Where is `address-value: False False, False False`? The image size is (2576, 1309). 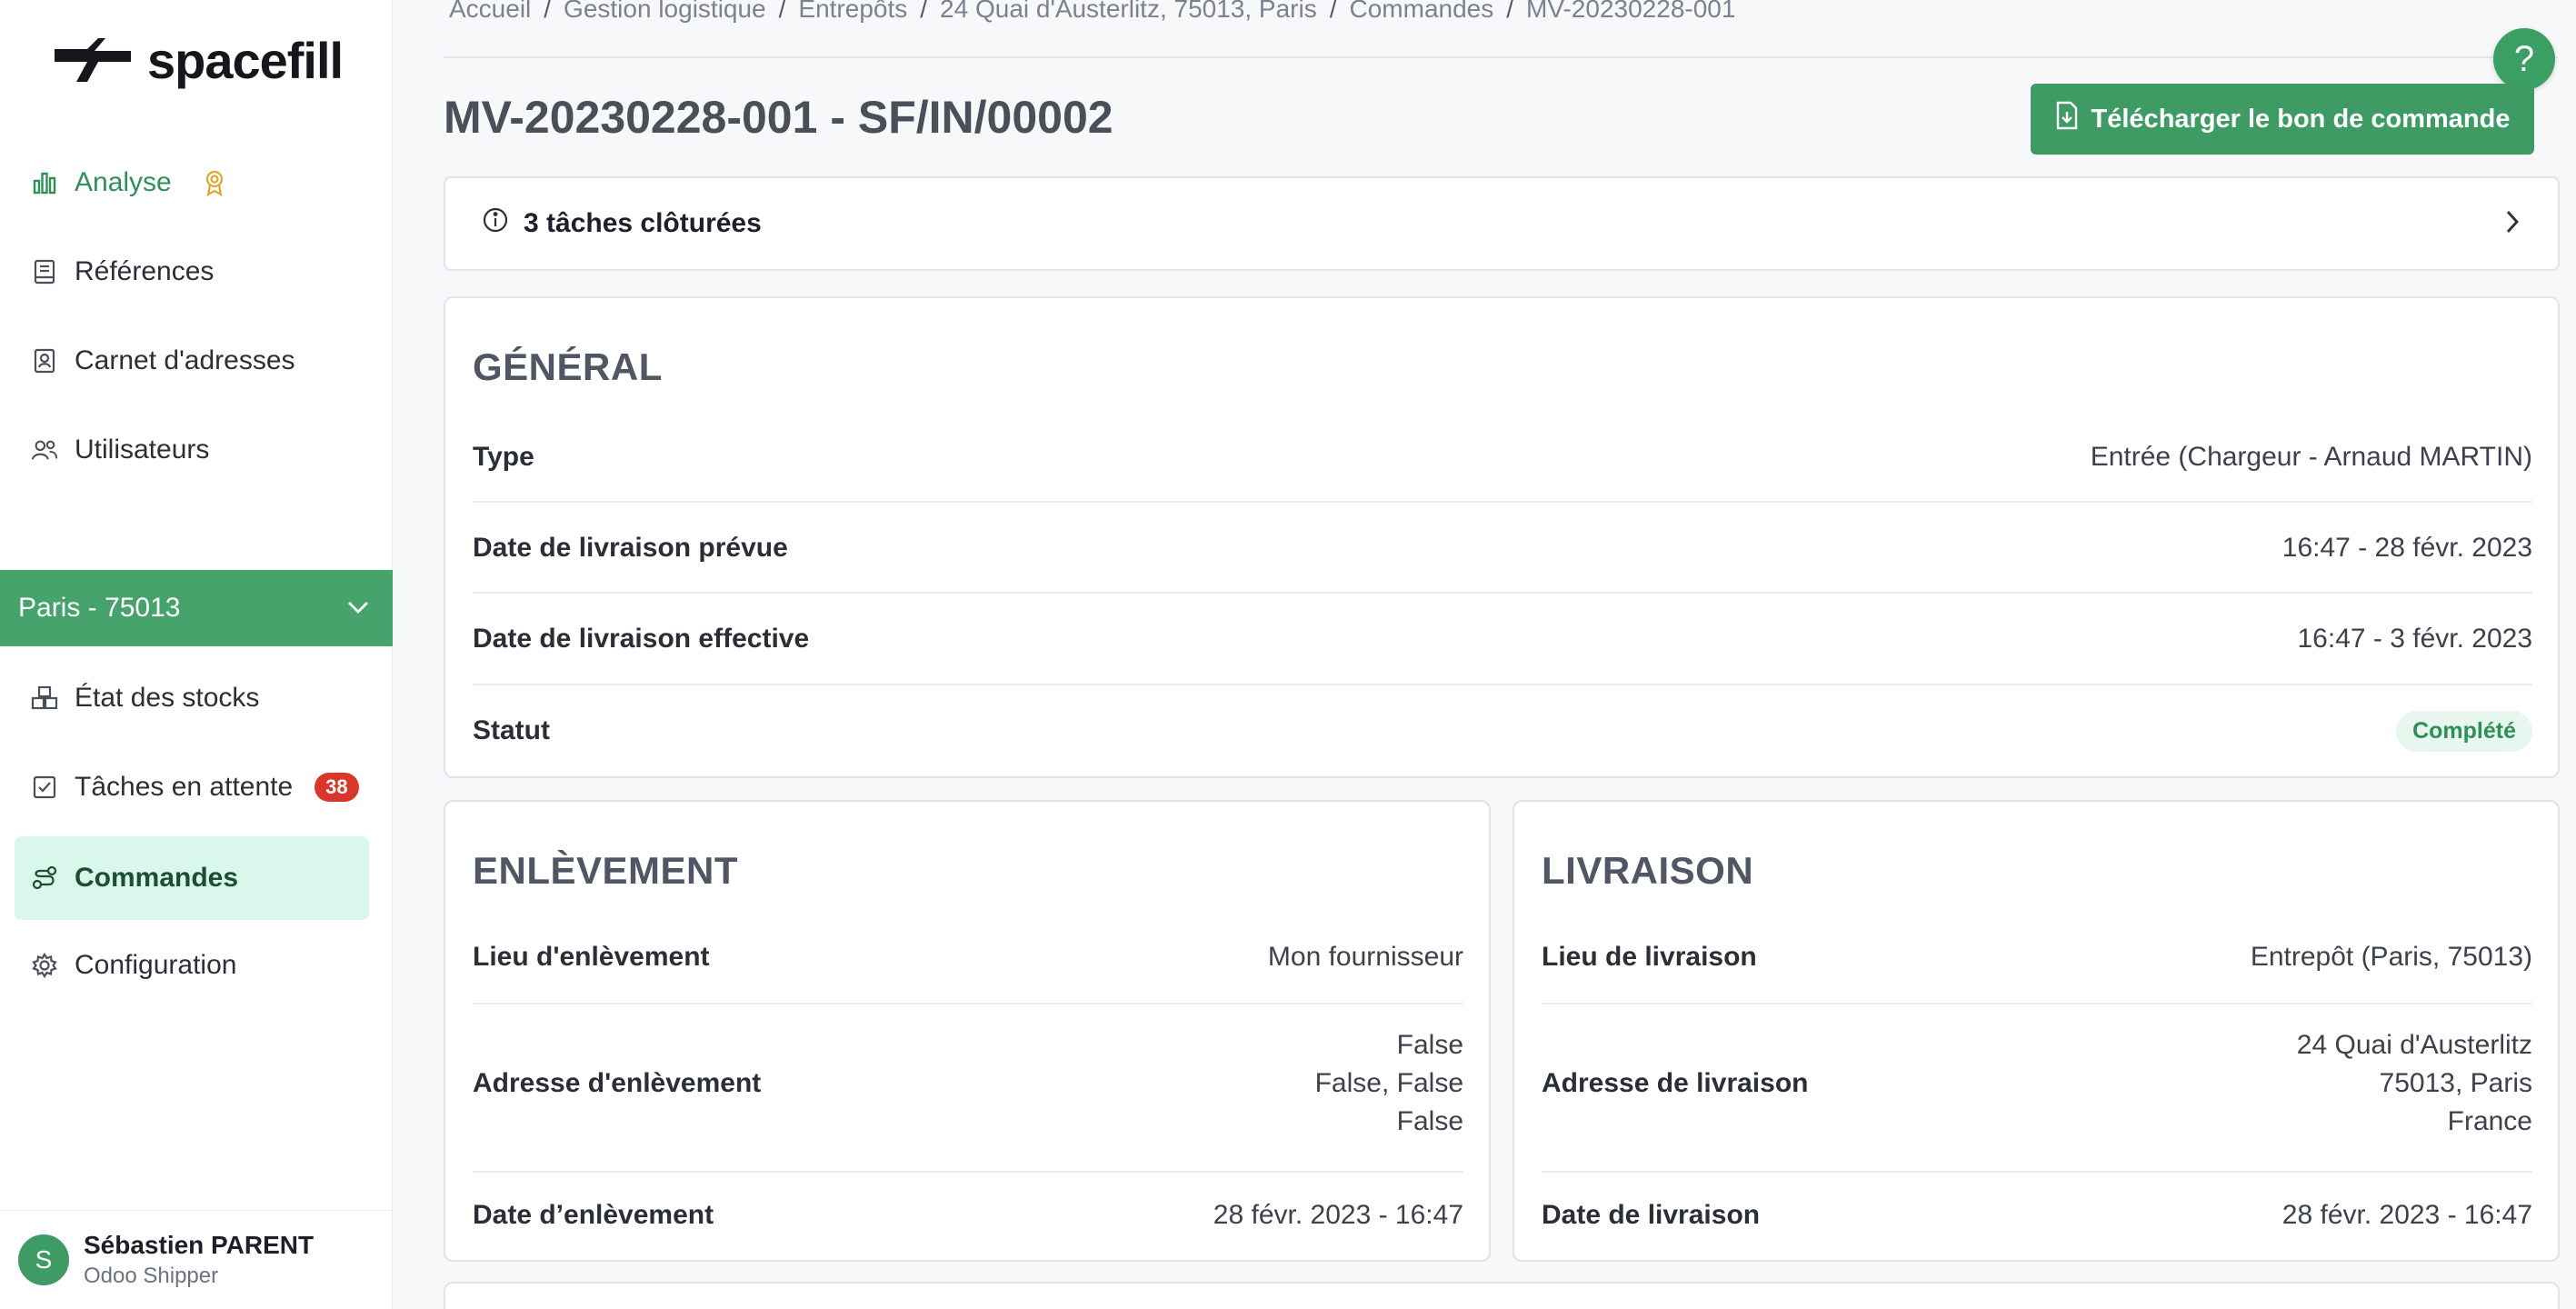 address-value: False False, False False is located at coordinates (1389, 1083).